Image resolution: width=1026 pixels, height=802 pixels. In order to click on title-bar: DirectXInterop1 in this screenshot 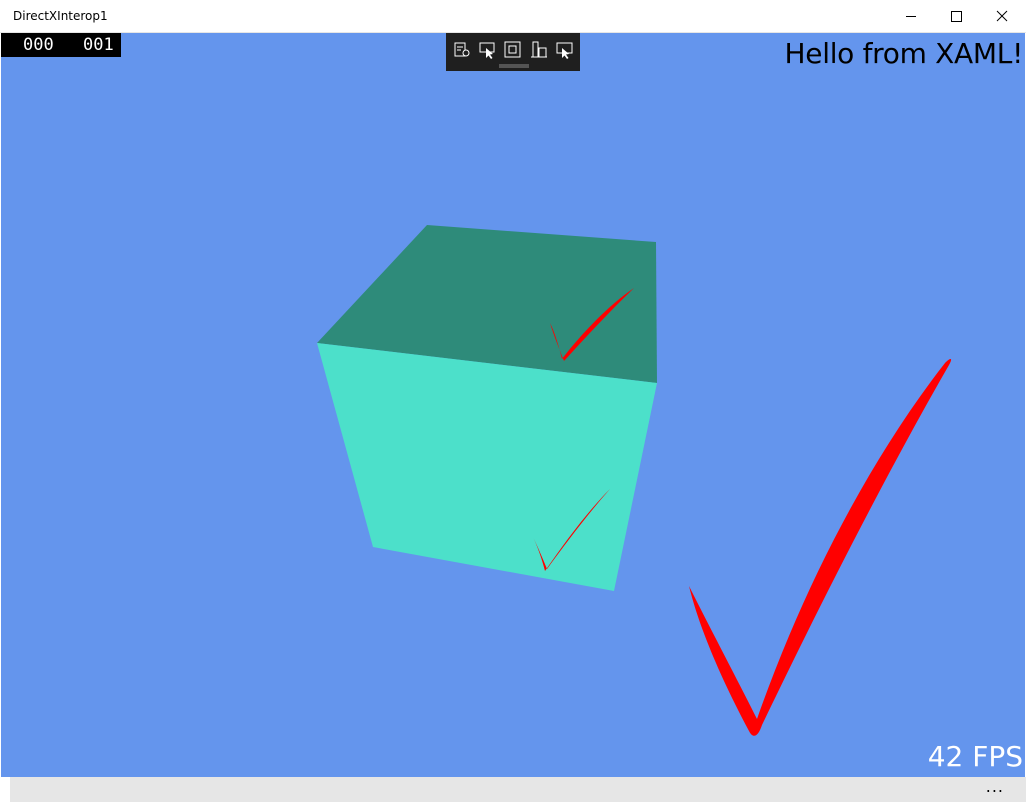, I will do `click(513, 16)`.